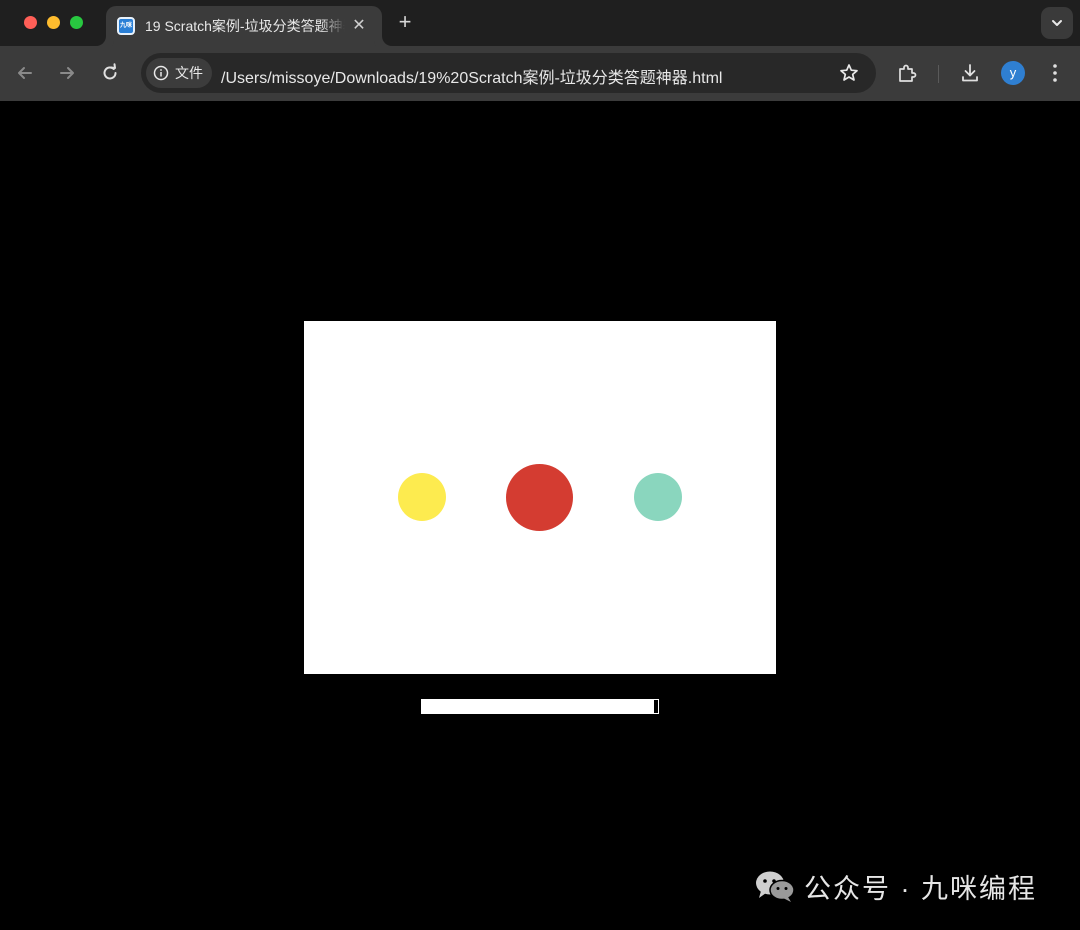 This screenshot has height=930, width=1080. I want to click on new-tab-button: +, so click(405, 22).